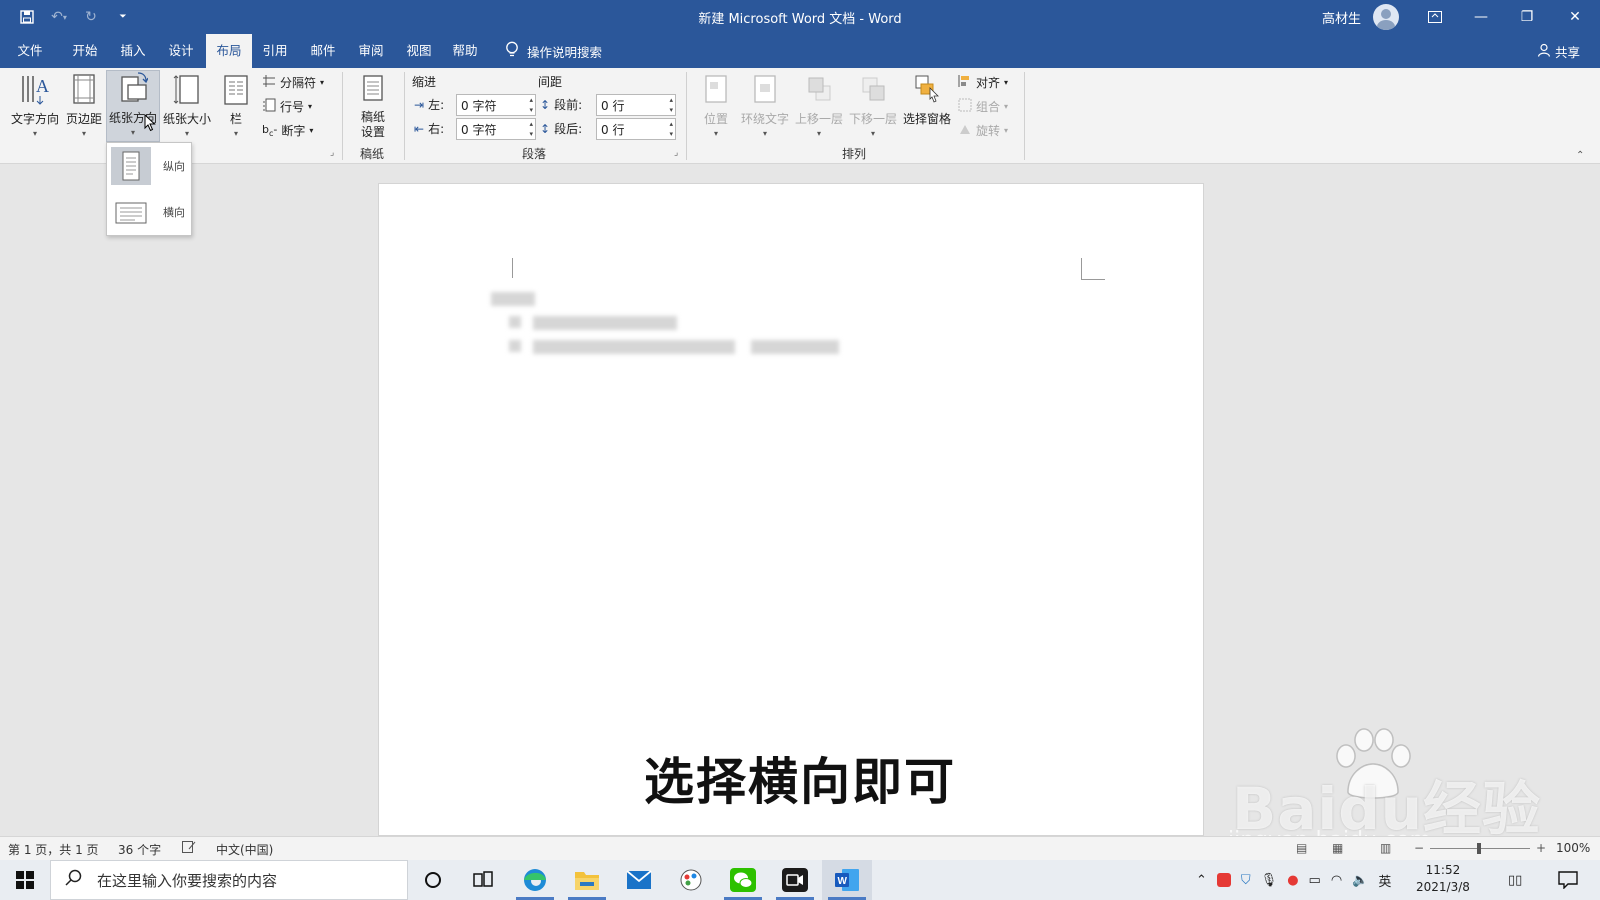 This screenshot has width=1600, height=900. What do you see at coordinates (587, 880) in the screenshot?
I see `file-explorer-icon` at bounding box center [587, 880].